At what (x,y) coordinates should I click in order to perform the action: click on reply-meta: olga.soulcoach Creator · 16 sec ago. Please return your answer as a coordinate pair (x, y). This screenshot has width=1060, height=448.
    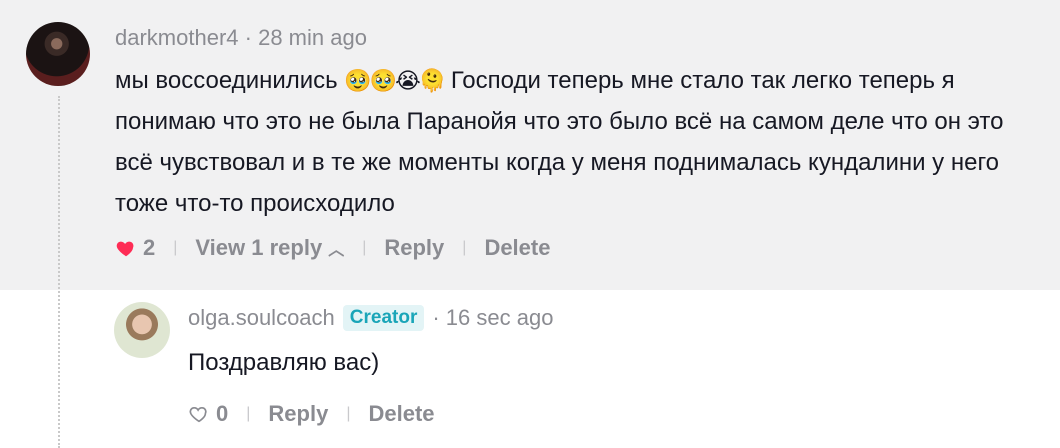
    Looking at the image, I should click on (370, 318).